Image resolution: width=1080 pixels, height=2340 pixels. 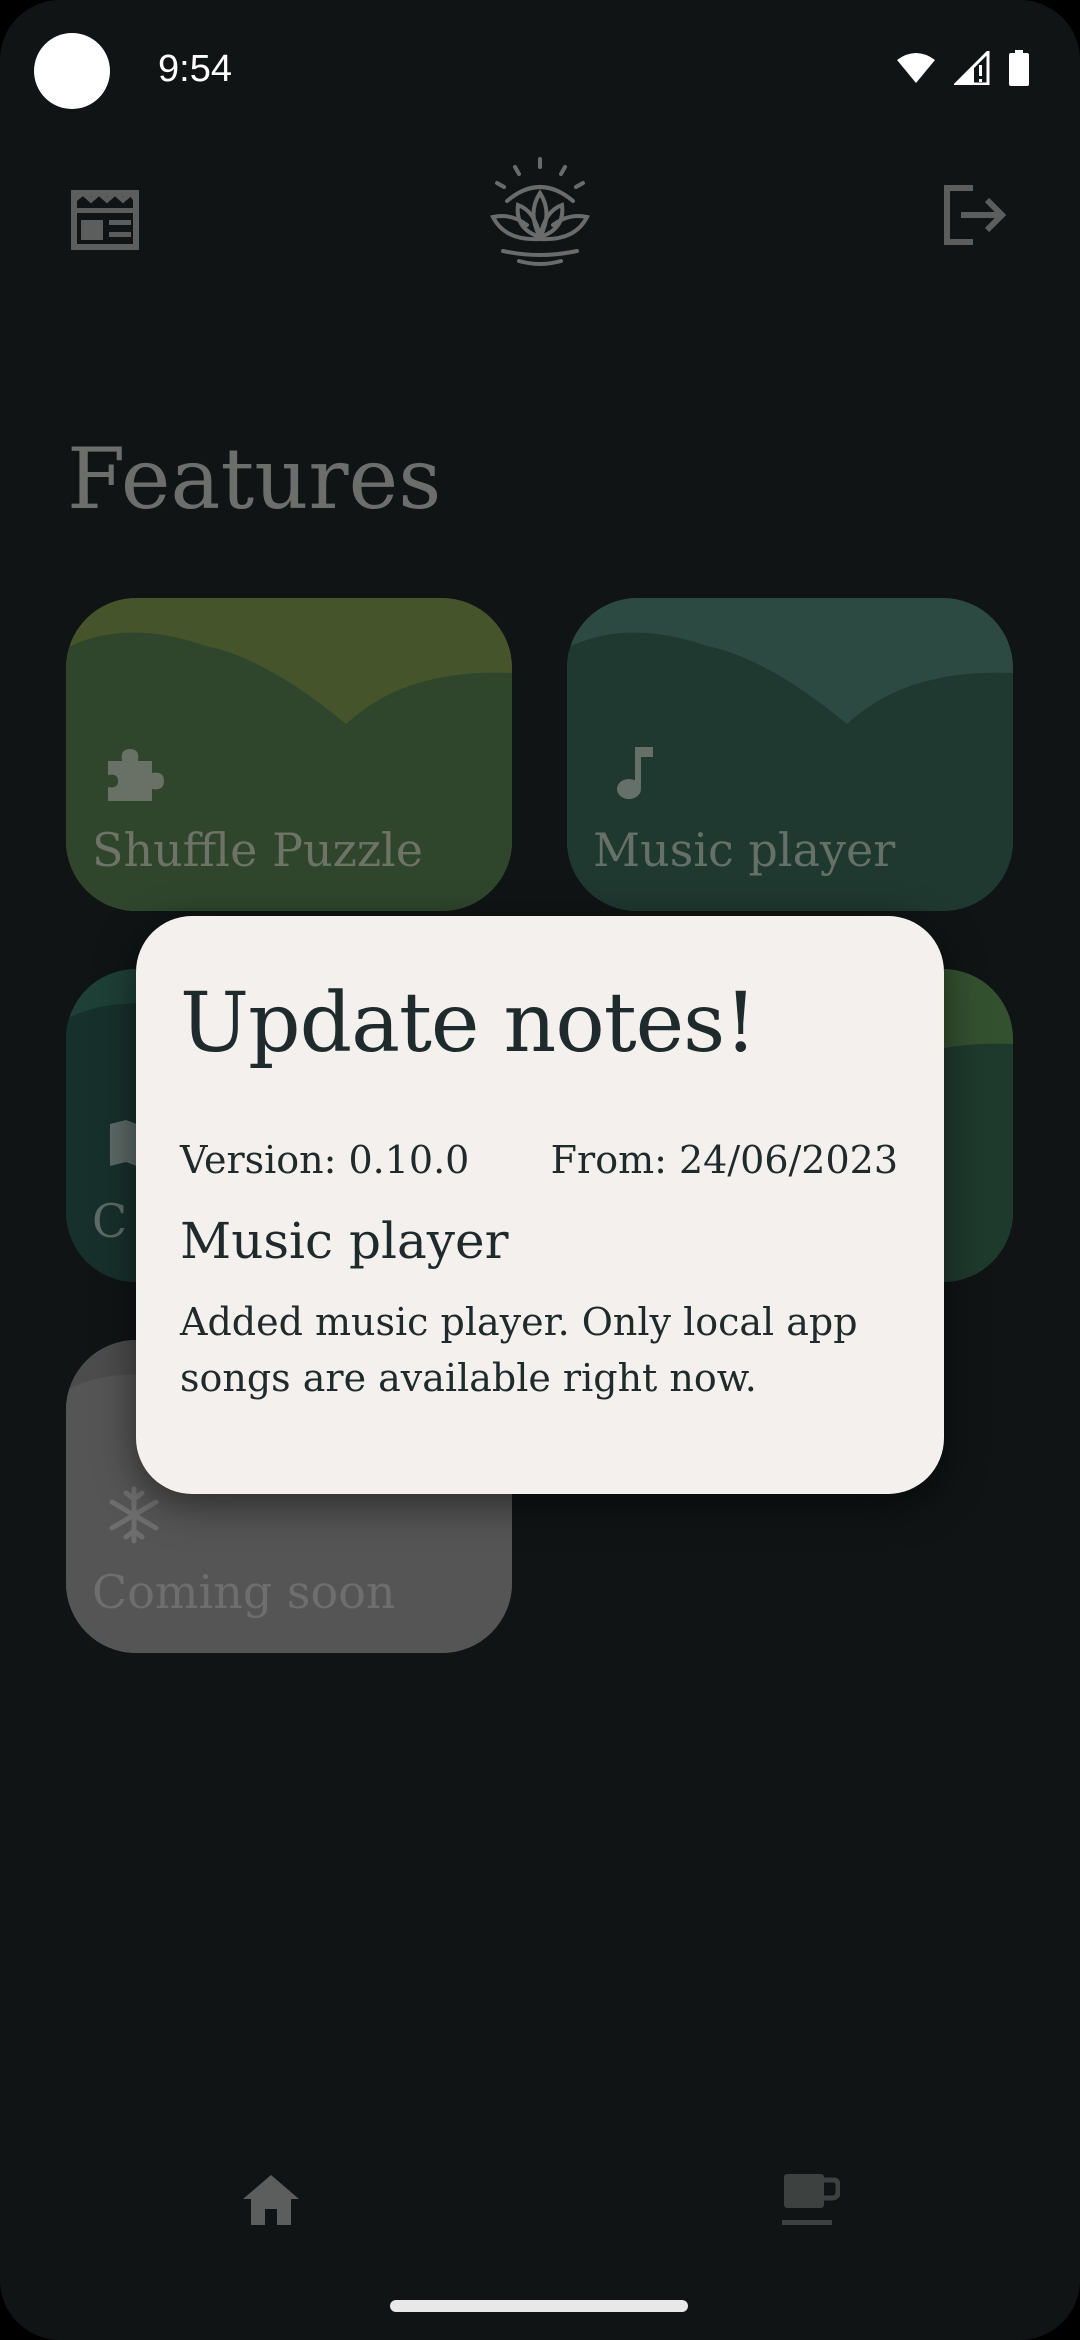 What do you see at coordinates (539, 2306) in the screenshot?
I see `home-indicator` at bounding box center [539, 2306].